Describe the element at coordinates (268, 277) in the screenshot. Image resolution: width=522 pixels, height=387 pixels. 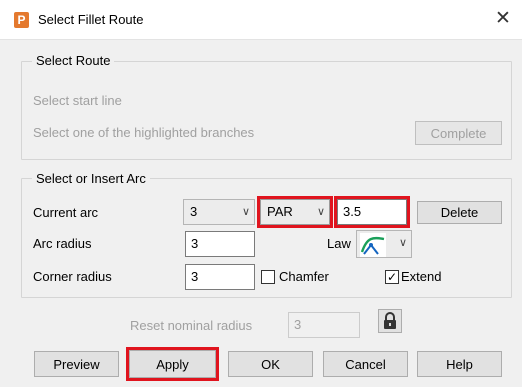
I see `chamfer-checkbox` at that location.